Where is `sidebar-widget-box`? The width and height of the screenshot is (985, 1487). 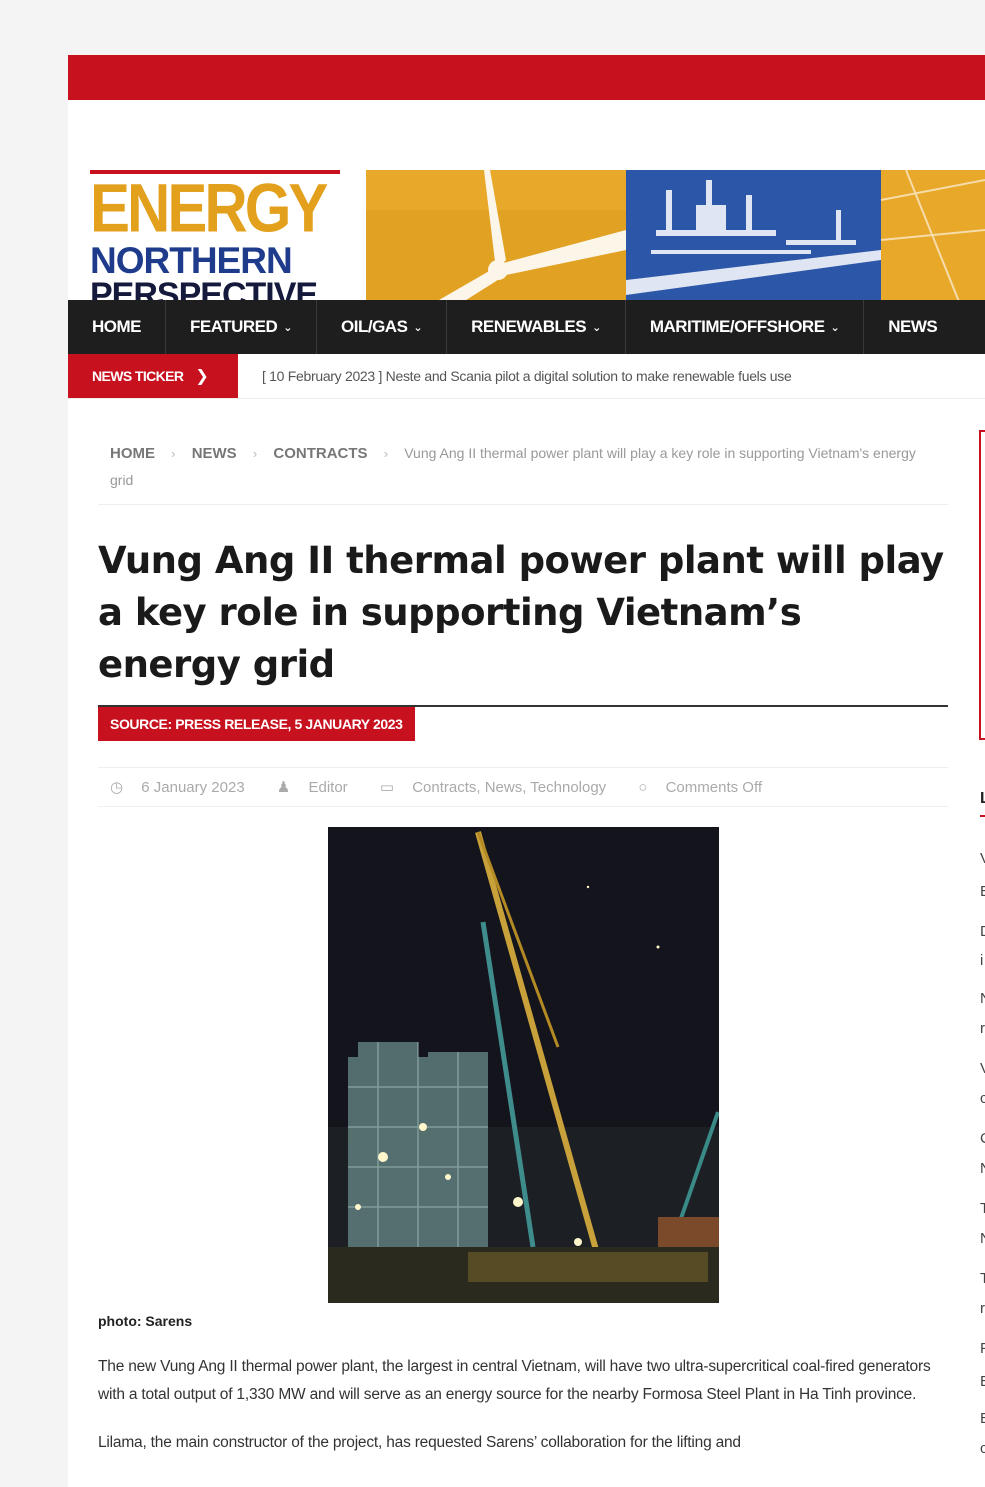
sidebar-widget-box is located at coordinates (982, 585).